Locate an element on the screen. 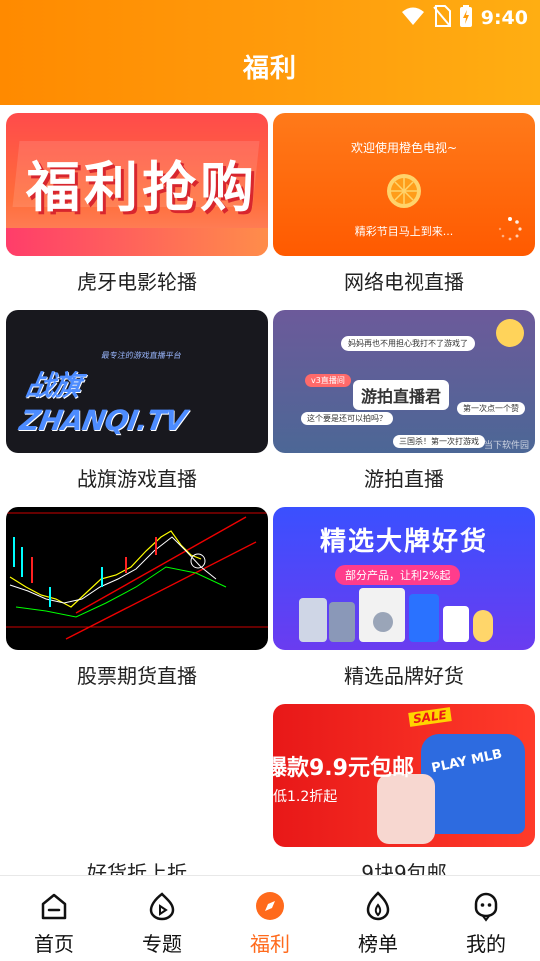 Image resolution: width=540 pixels, height=961 pixels. card-stock: 股票期货直播 is located at coordinates (137, 598).